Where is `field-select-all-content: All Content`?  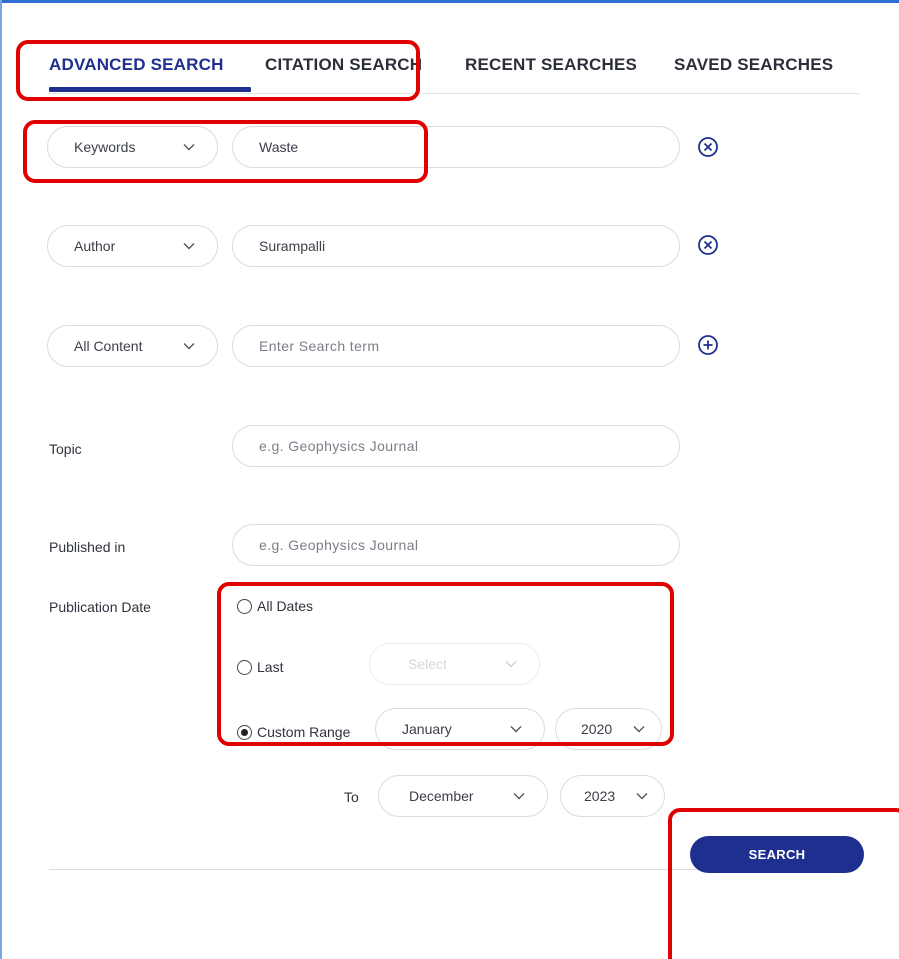 field-select-all-content: All Content is located at coordinates (132, 346).